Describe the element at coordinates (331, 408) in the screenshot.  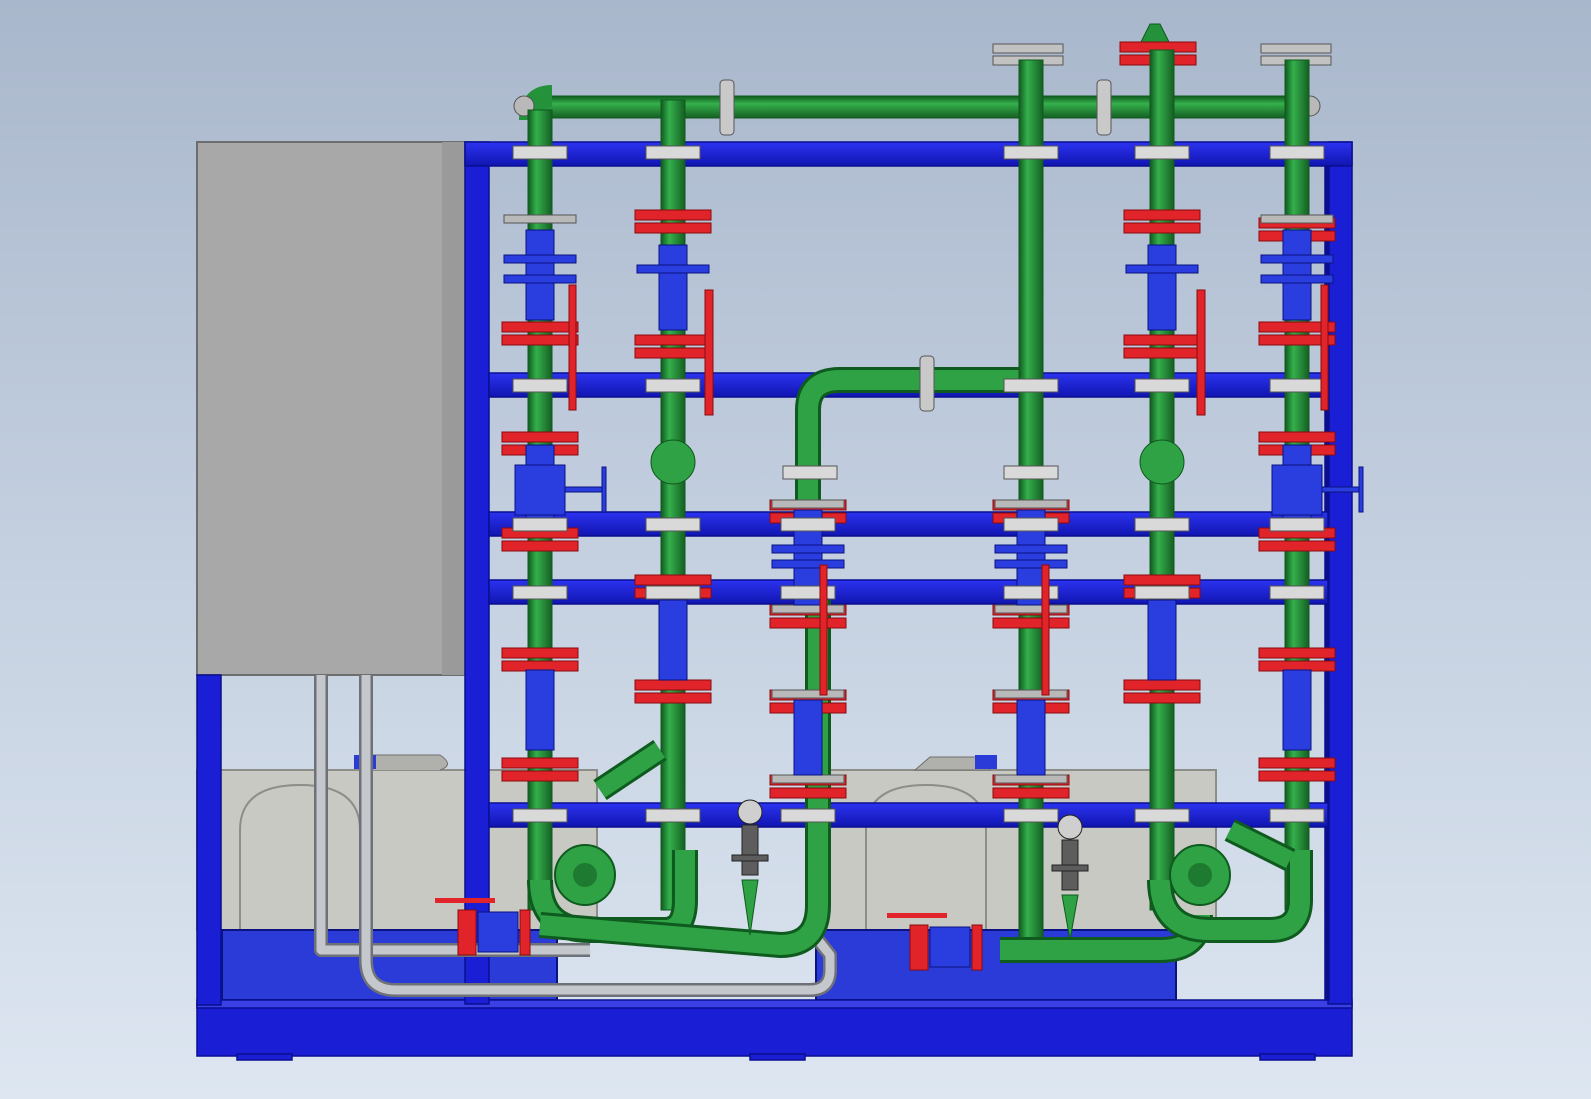
I see `control-cabinet-icon` at that location.